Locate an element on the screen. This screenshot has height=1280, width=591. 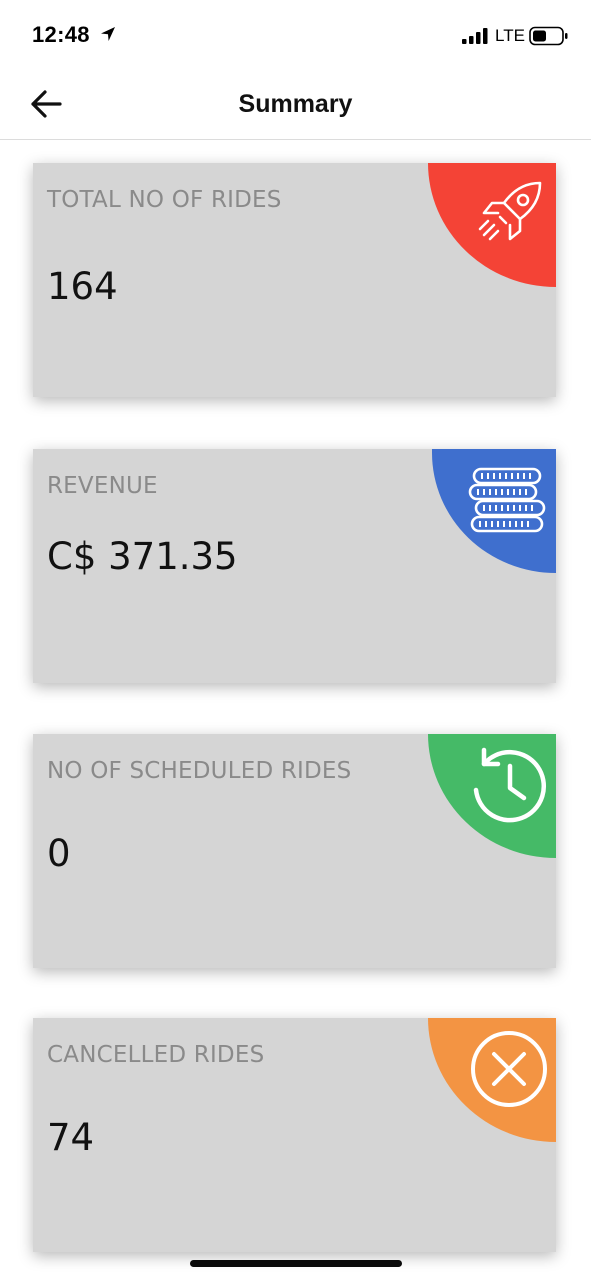
home-indicator is located at coordinates (296, 1263).